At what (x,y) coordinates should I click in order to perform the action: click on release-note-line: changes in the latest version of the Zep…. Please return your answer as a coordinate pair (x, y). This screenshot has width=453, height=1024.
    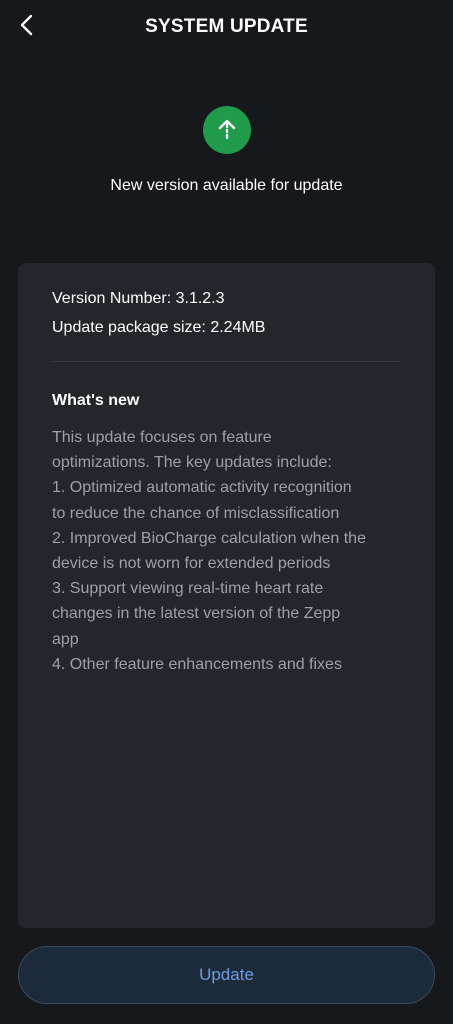
    Looking at the image, I should click on (196, 614).